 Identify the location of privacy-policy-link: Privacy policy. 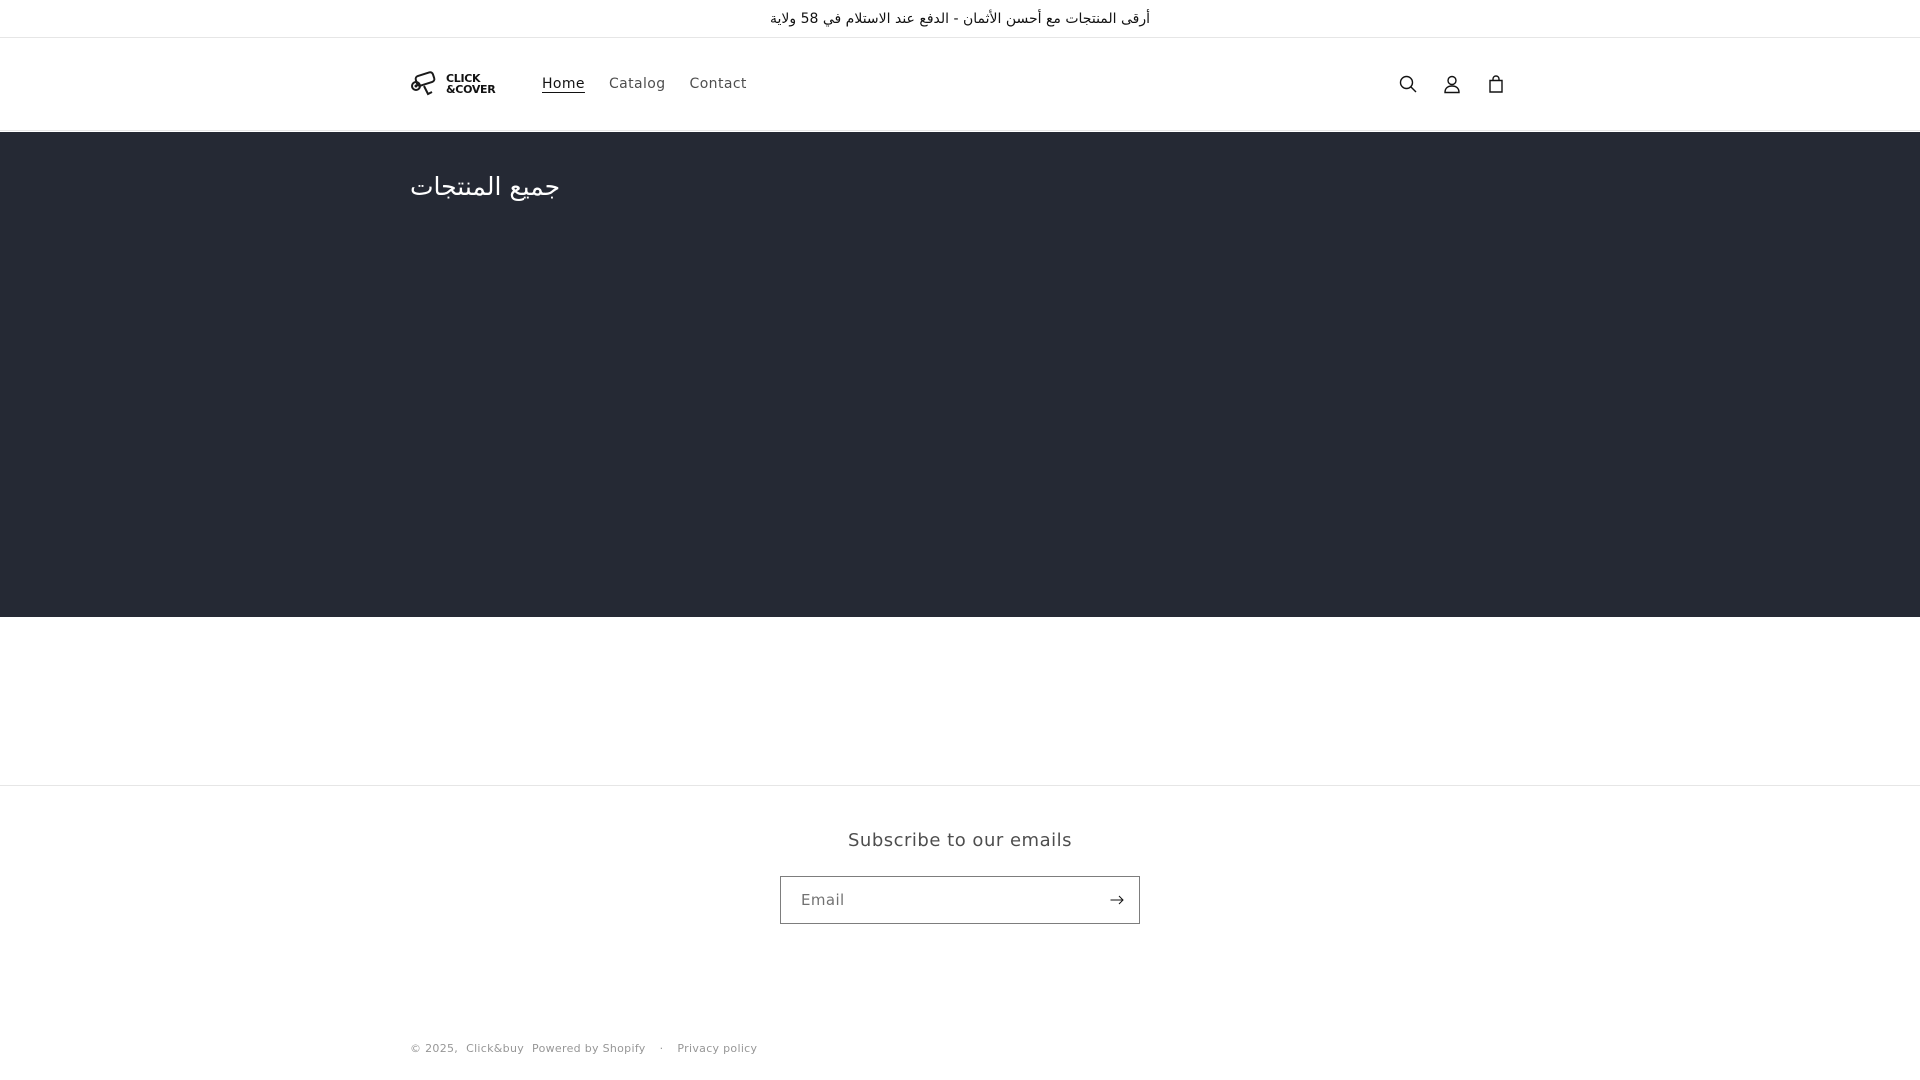
(717, 1048).